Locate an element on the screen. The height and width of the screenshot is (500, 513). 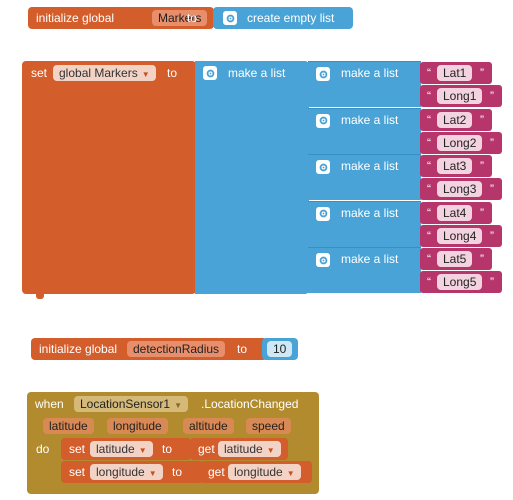
text-value-field: Lat1 is located at coordinates (455, 73).